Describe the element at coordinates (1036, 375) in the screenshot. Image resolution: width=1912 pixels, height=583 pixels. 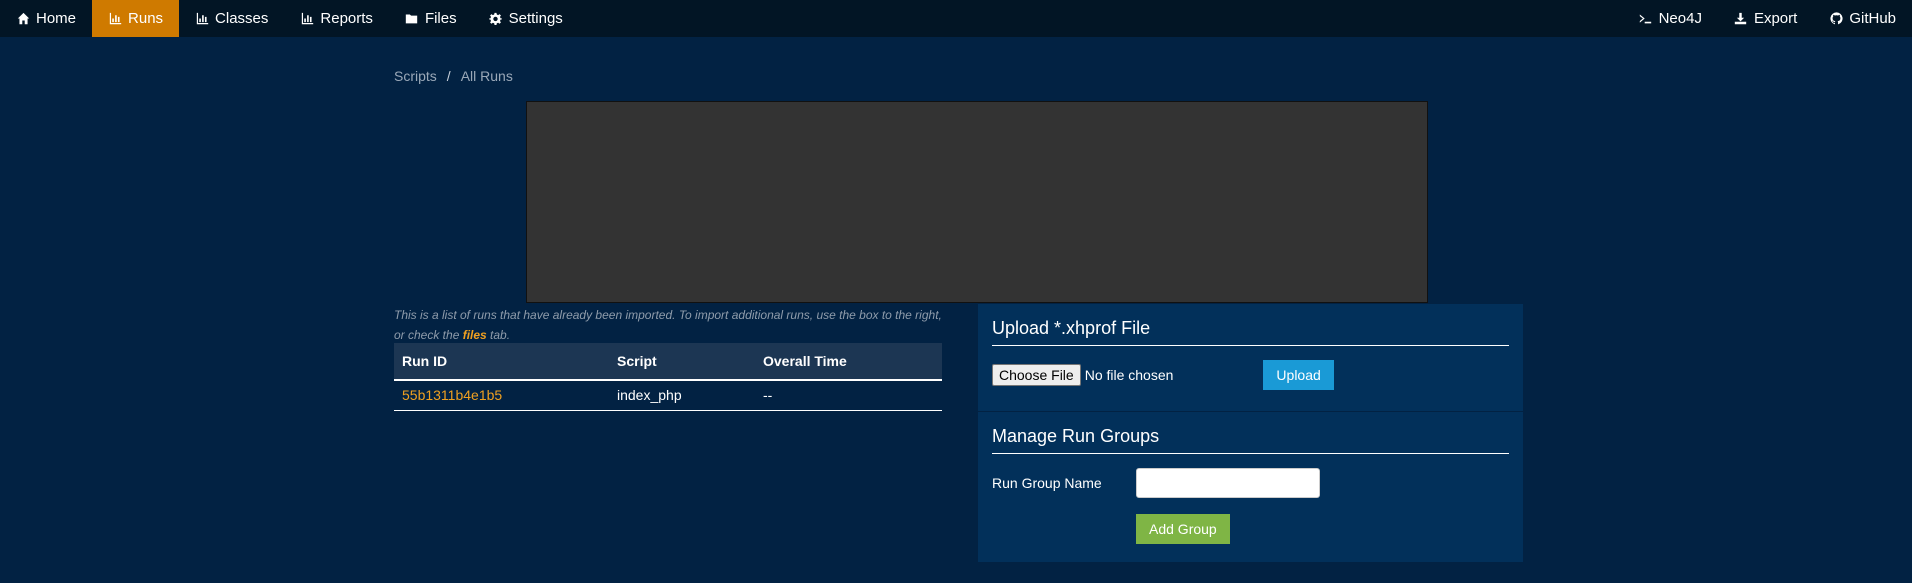
I see `choose-file-button: Choose File` at that location.